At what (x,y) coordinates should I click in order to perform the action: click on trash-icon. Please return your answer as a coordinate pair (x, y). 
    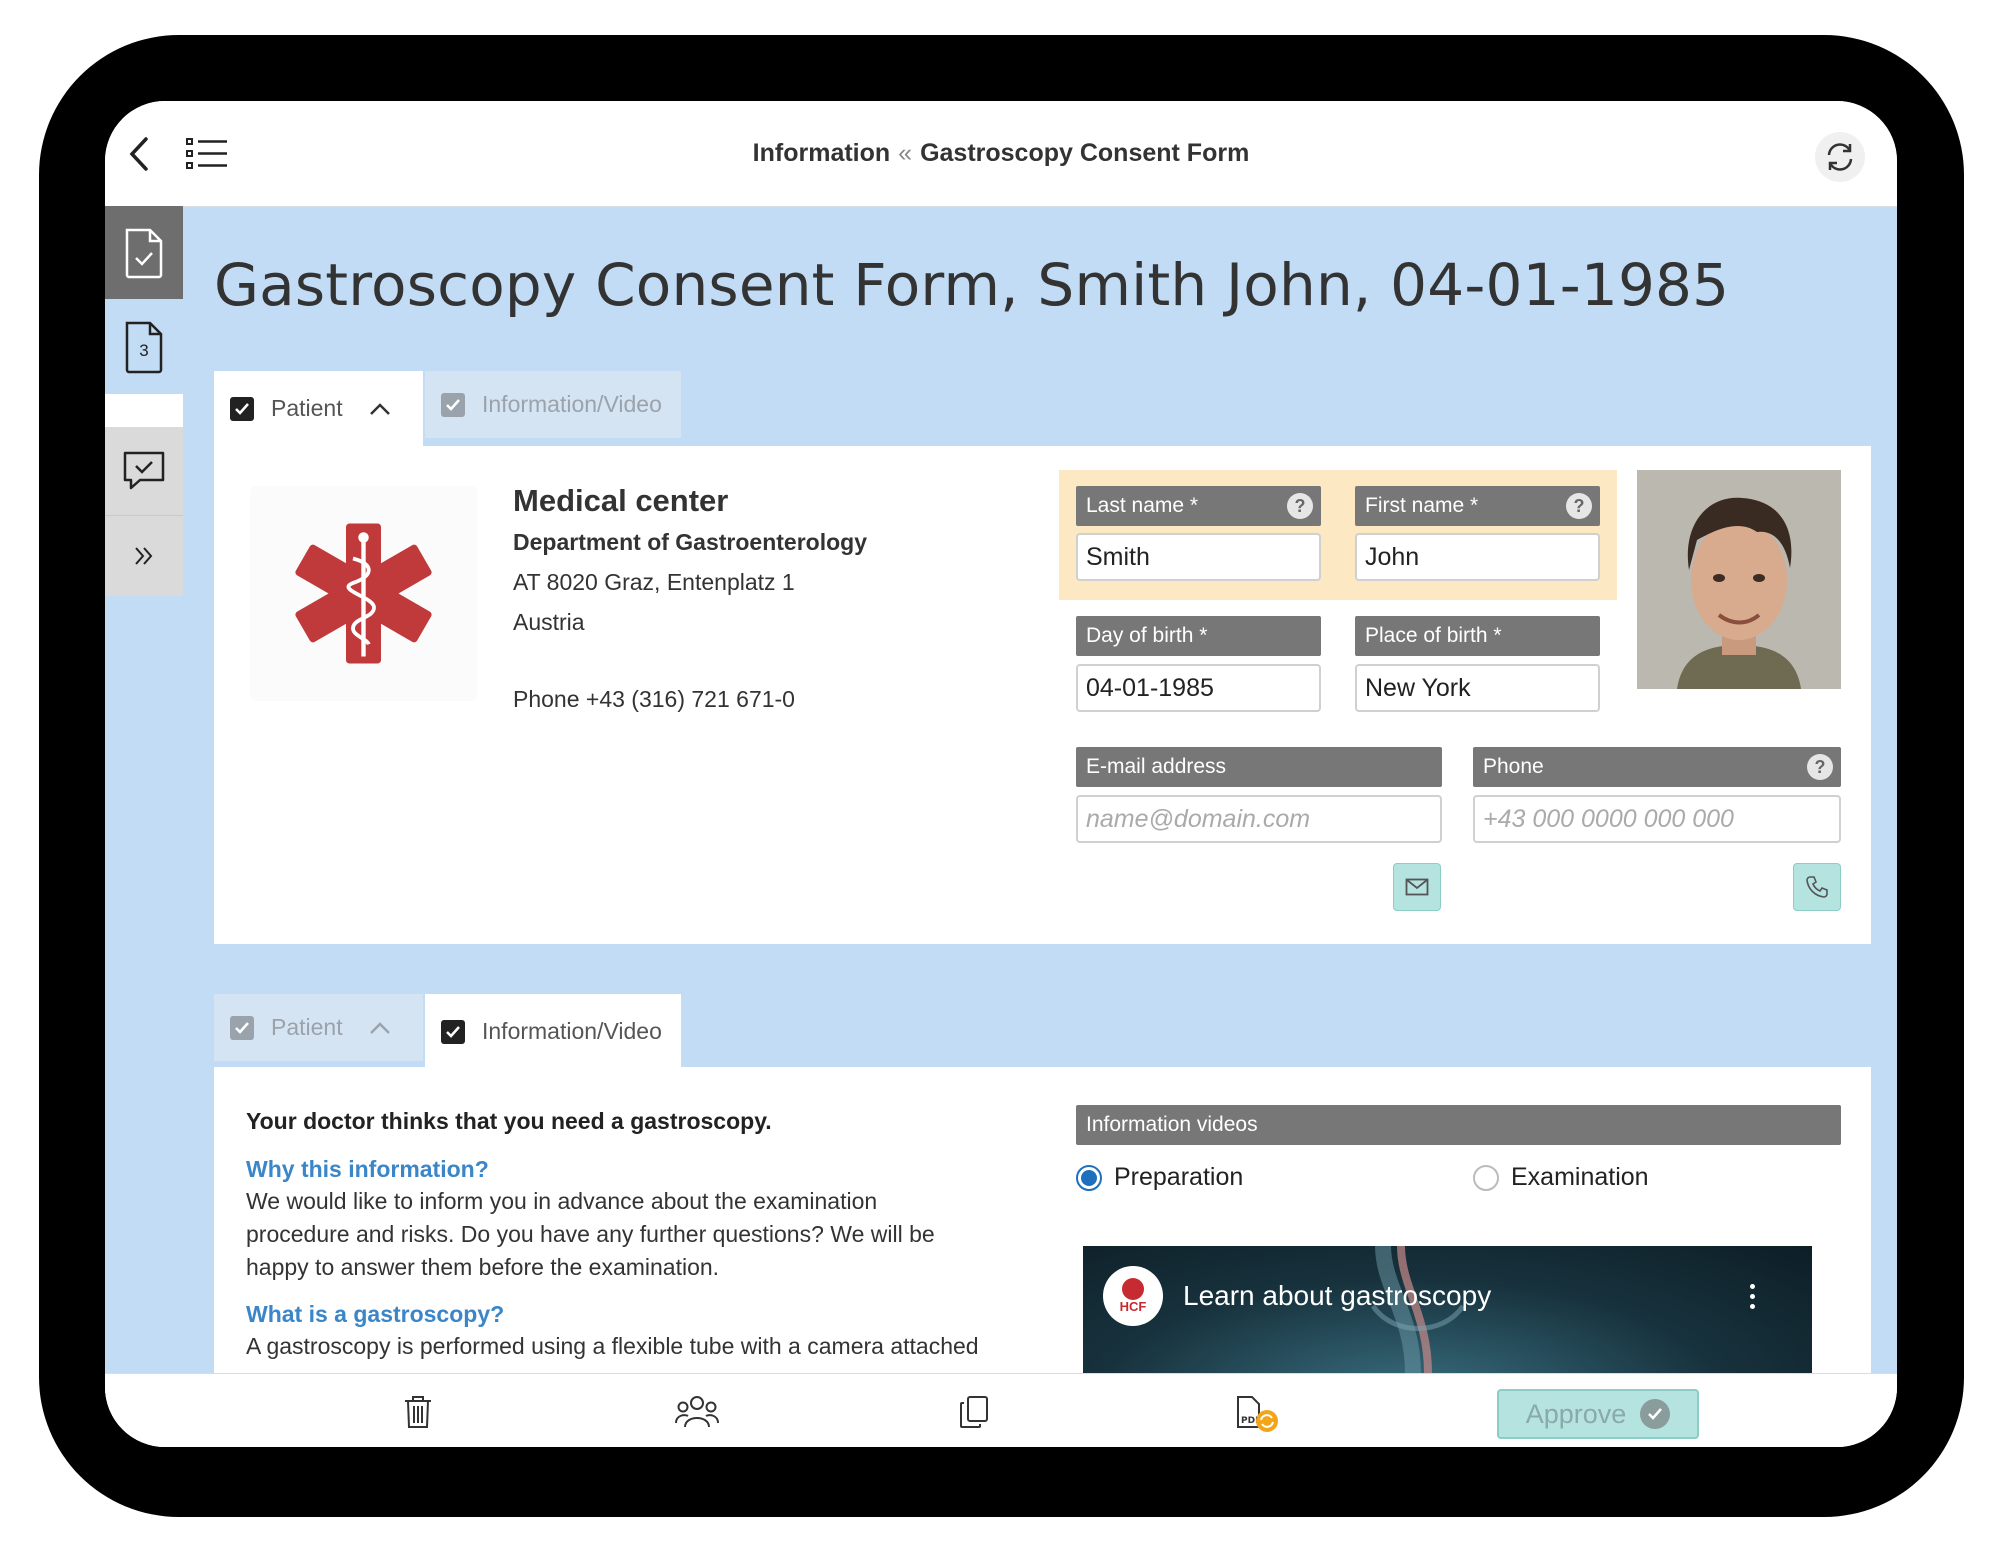
    Looking at the image, I should click on (418, 1412).